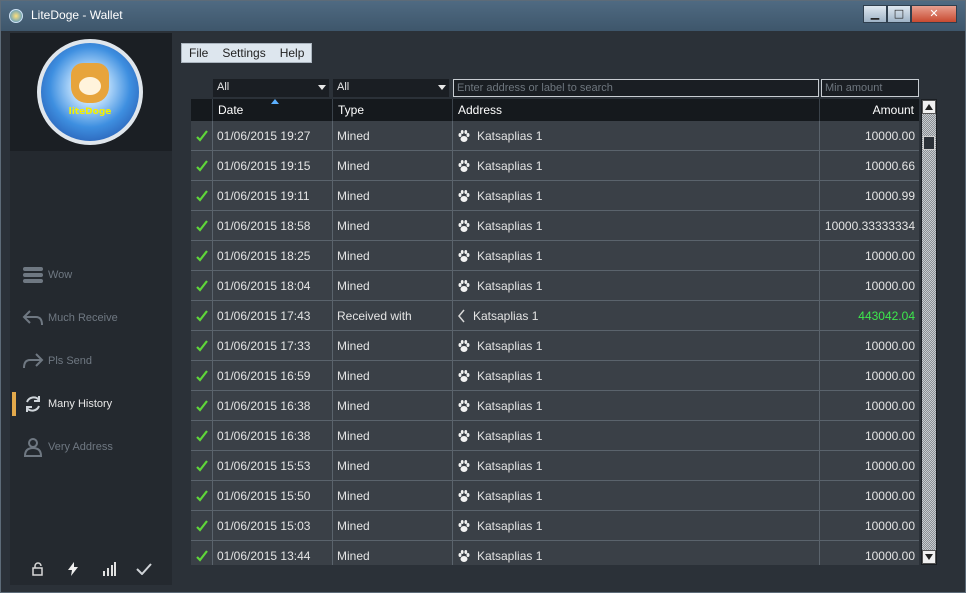 The image size is (966, 593). What do you see at coordinates (292, 53) in the screenshot?
I see `menu-help: Help` at bounding box center [292, 53].